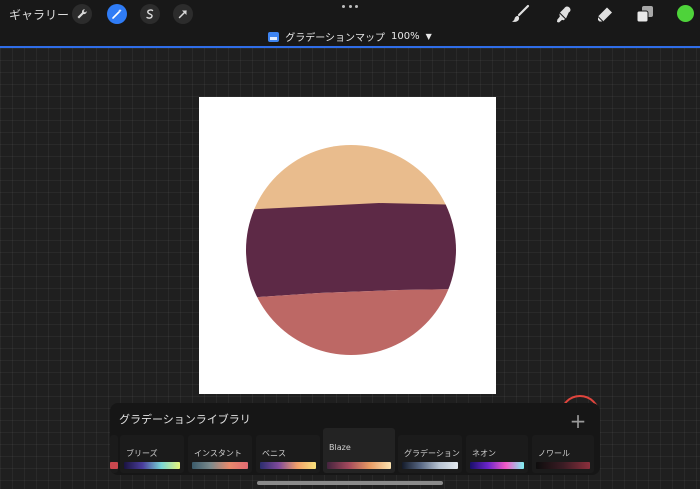 This screenshot has height=489, width=700. What do you see at coordinates (645, 14) in the screenshot?
I see `layers-icon` at bounding box center [645, 14].